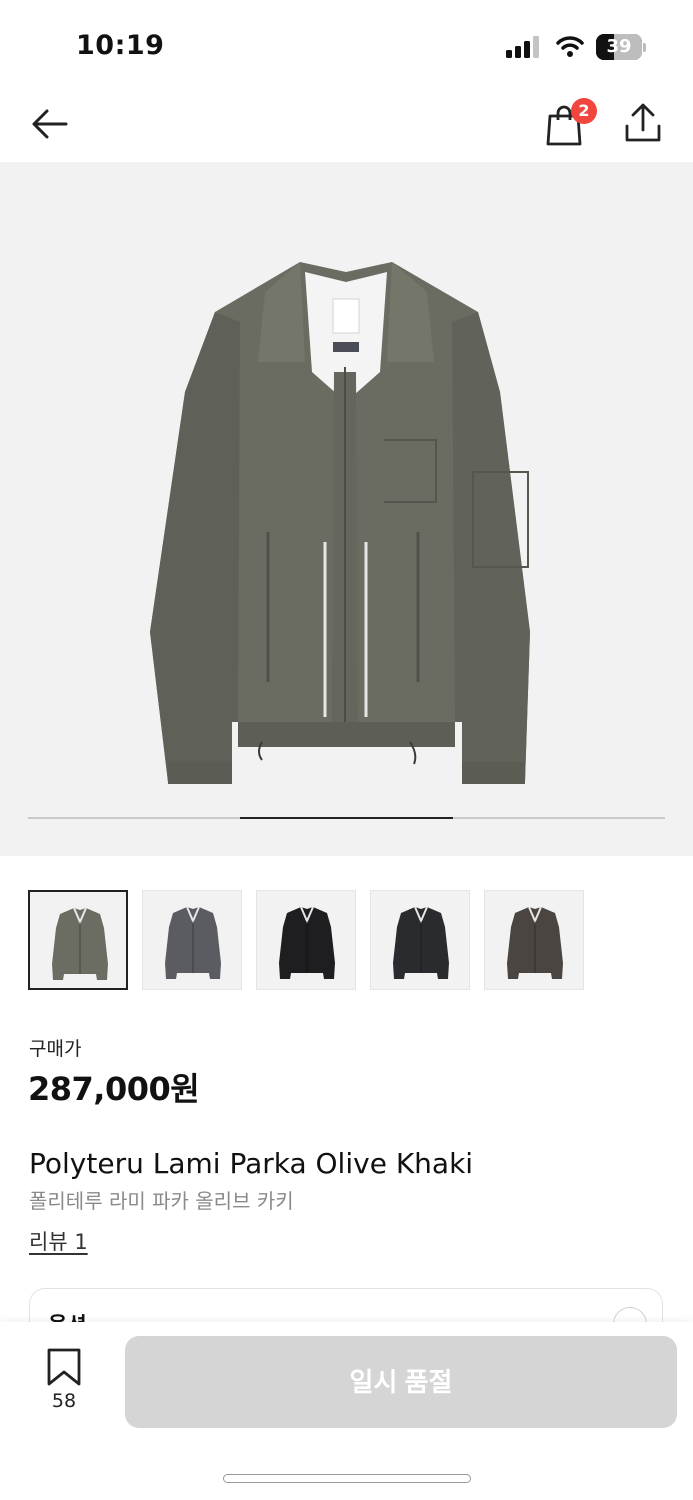  Describe the element at coordinates (120, 45) in the screenshot. I see `status-time: 10:19` at that location.